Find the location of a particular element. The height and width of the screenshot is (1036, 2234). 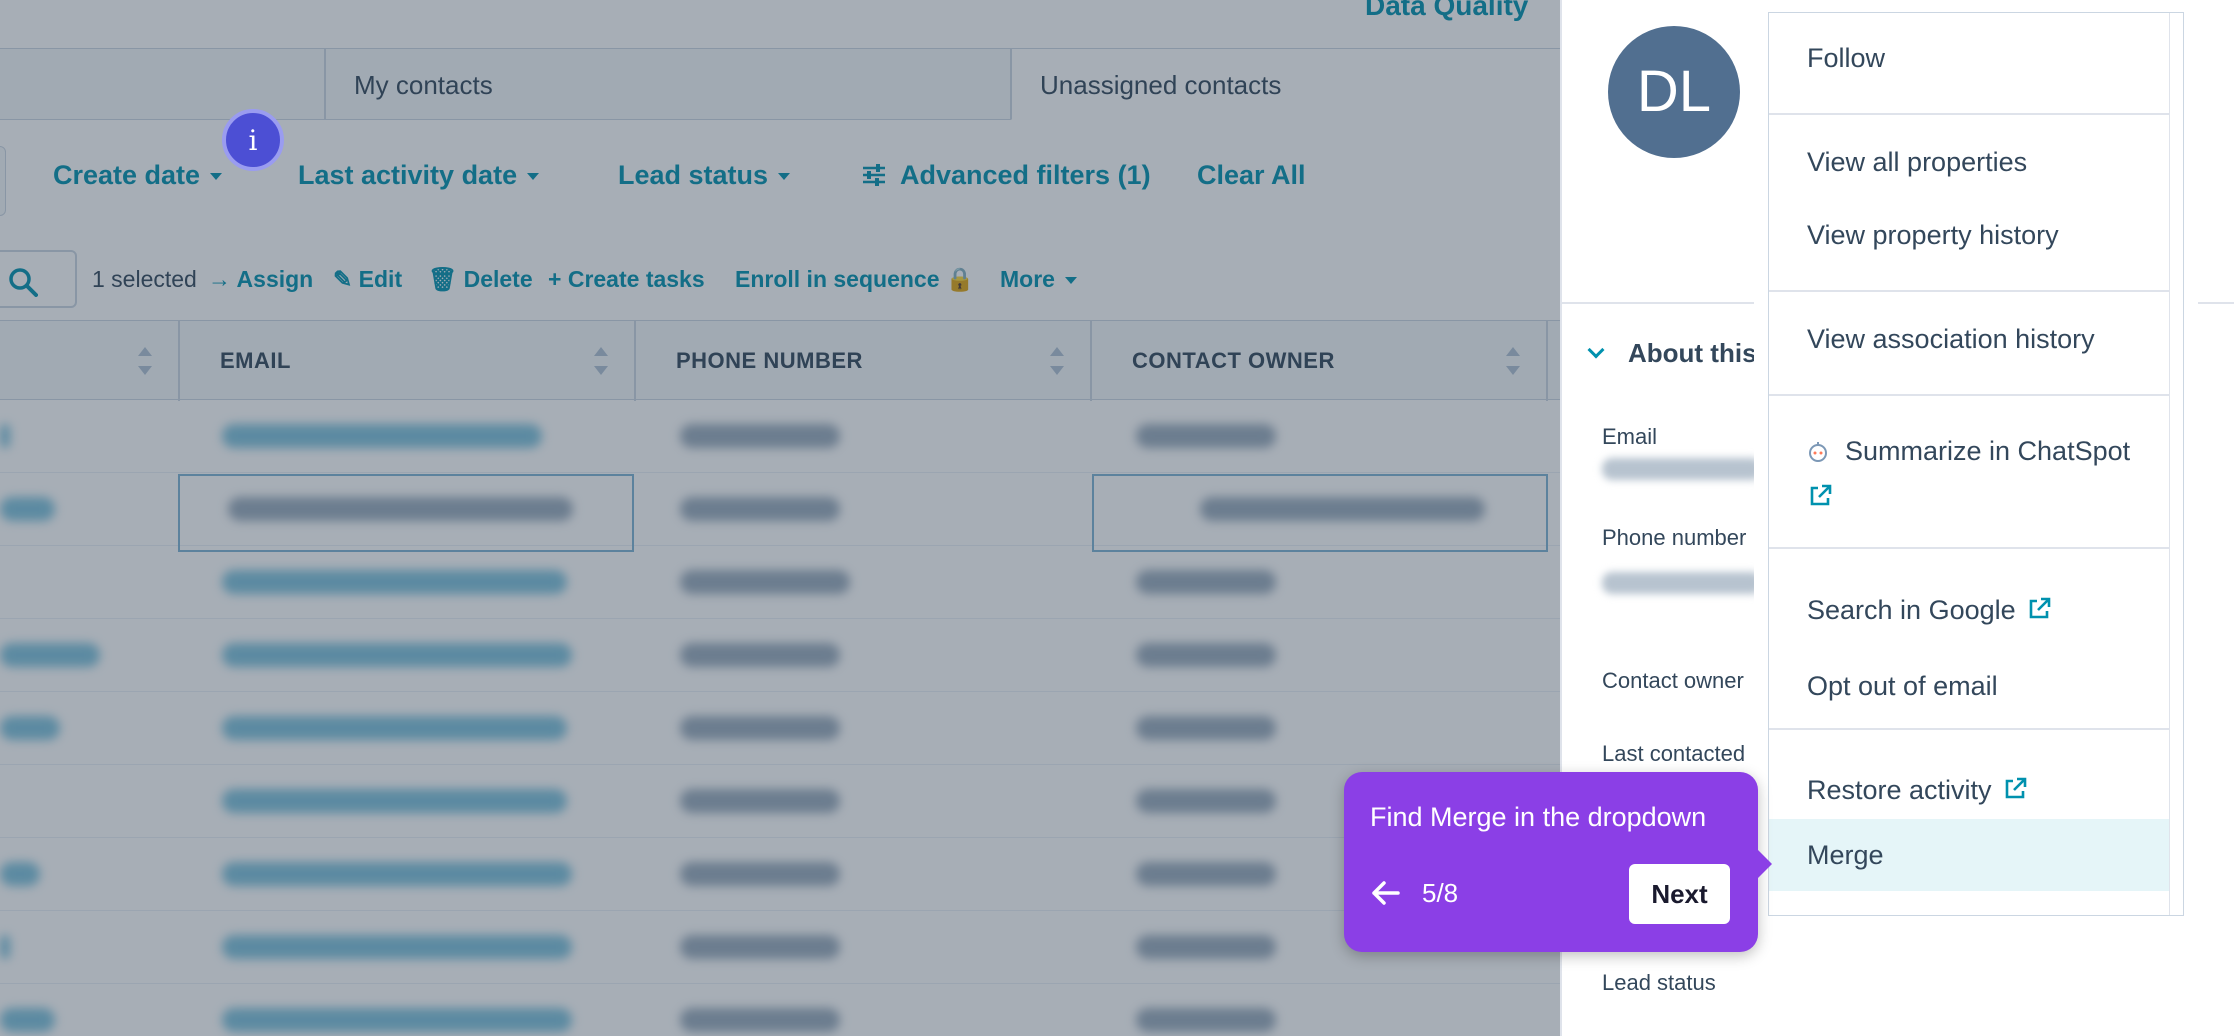

chevron-down-icon is located at coordinates (1596, 350).